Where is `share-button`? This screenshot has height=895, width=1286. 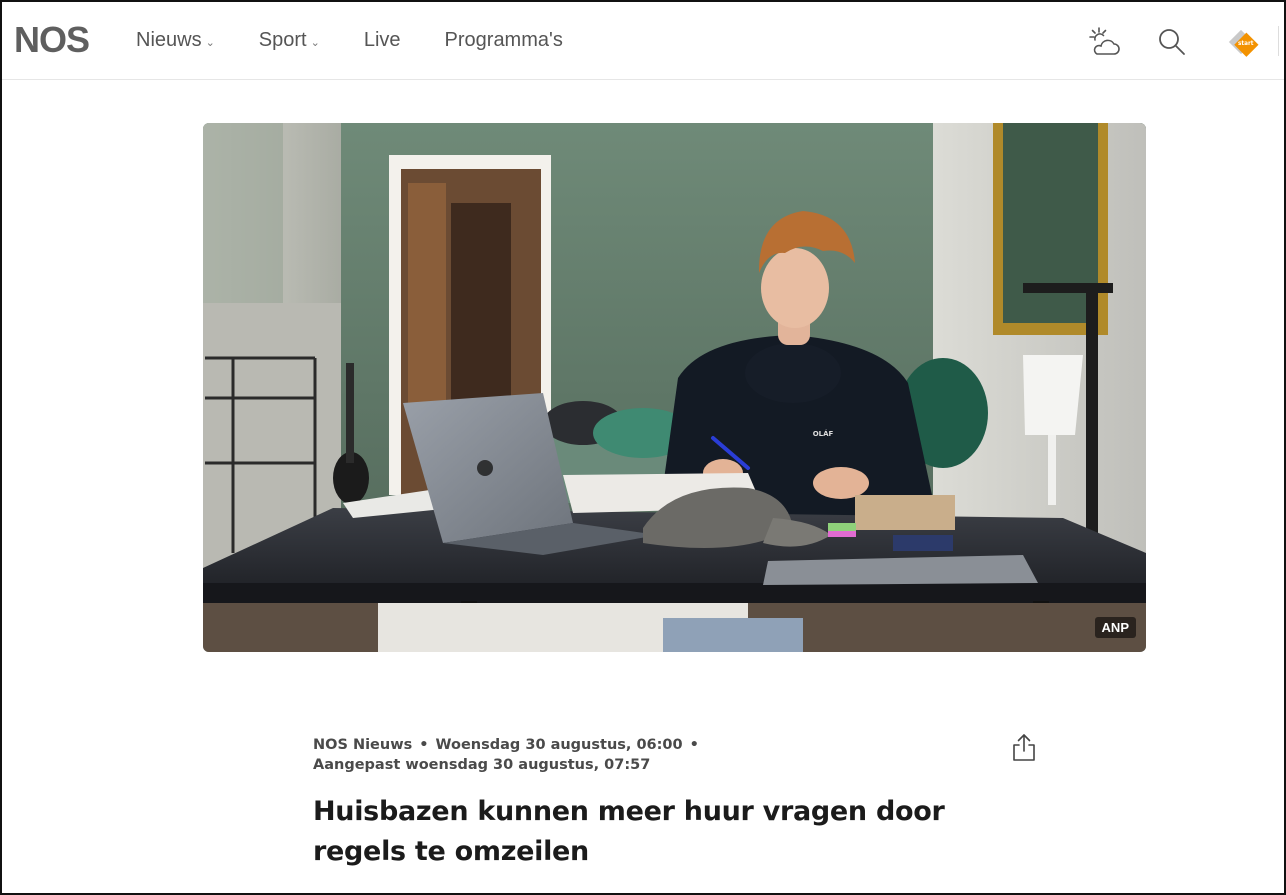 share-button is located at coordinates (1024, 747).